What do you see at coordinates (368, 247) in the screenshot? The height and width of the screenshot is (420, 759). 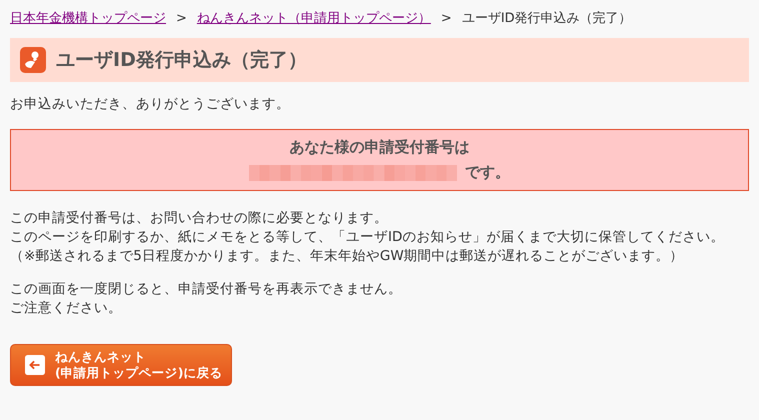 I see `info-text: このページを印刷するか、紙にメモをとる等して、「ユーザIDのお知らせ」が届くまで大切に保管してください。（※郵送されるまで5日程度かかります。また、年末年始やGW期間中は郵送が遅れることがございます。）` at bounding box center [368, 247].